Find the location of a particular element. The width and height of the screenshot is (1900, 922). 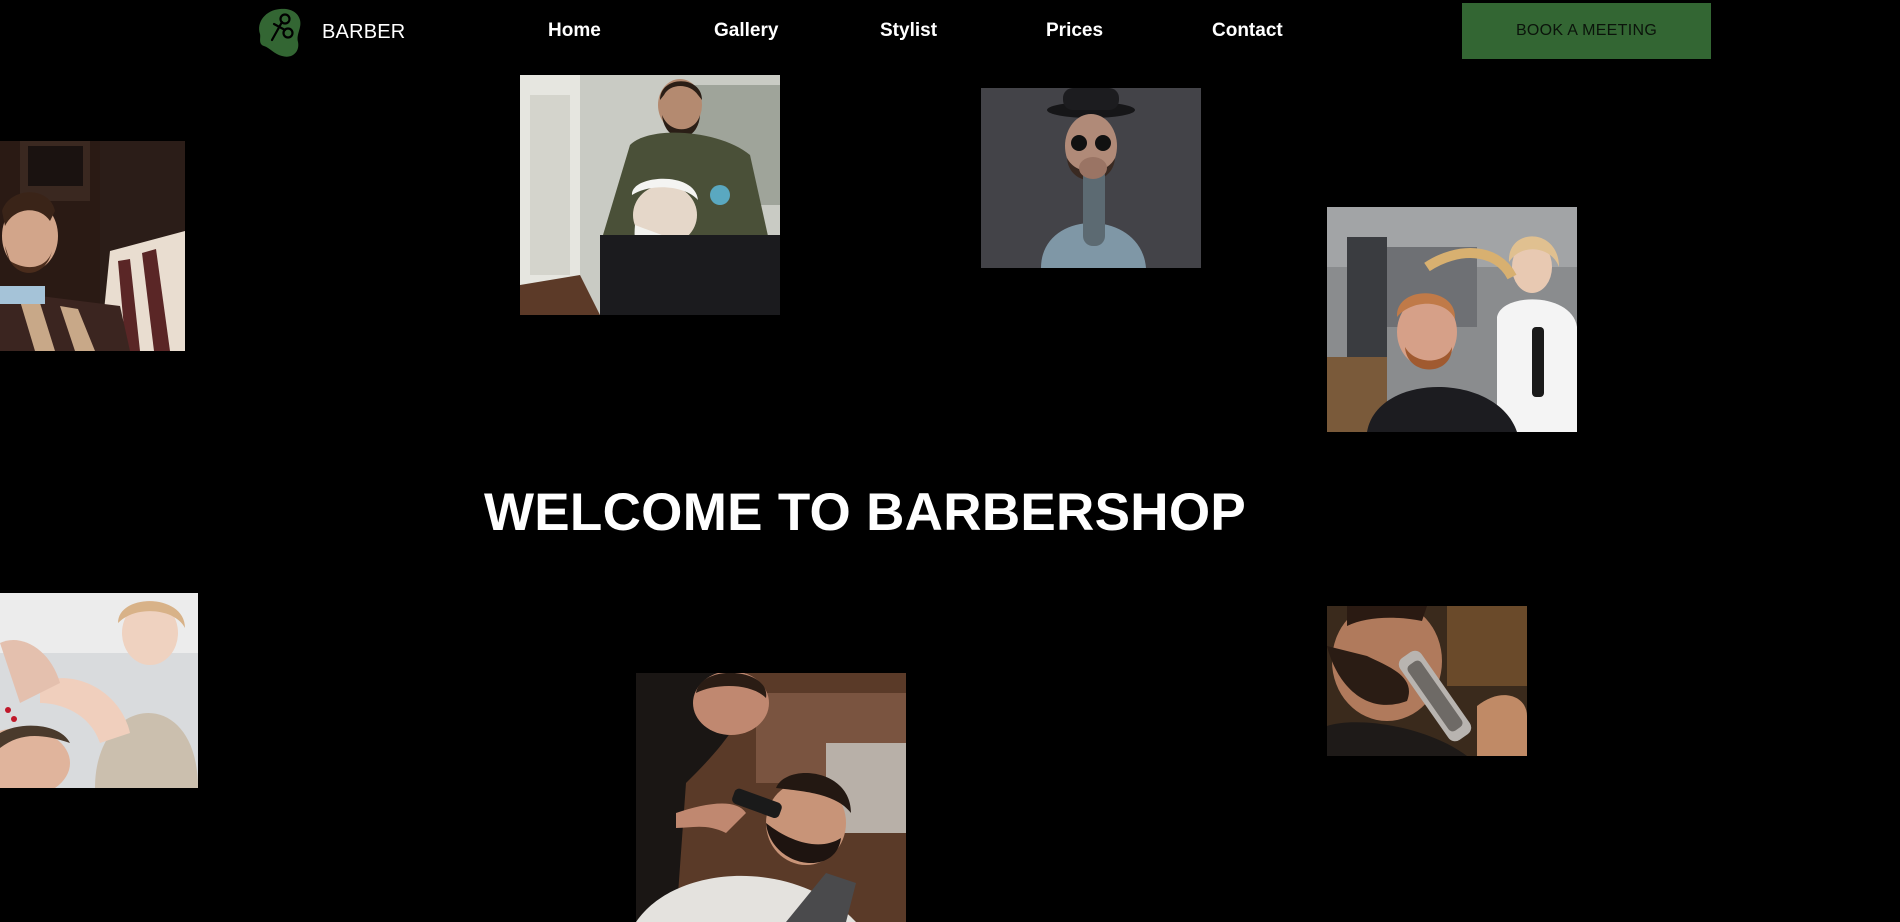

gallery-photo-beard-styling is located at coordinates (650, 195).